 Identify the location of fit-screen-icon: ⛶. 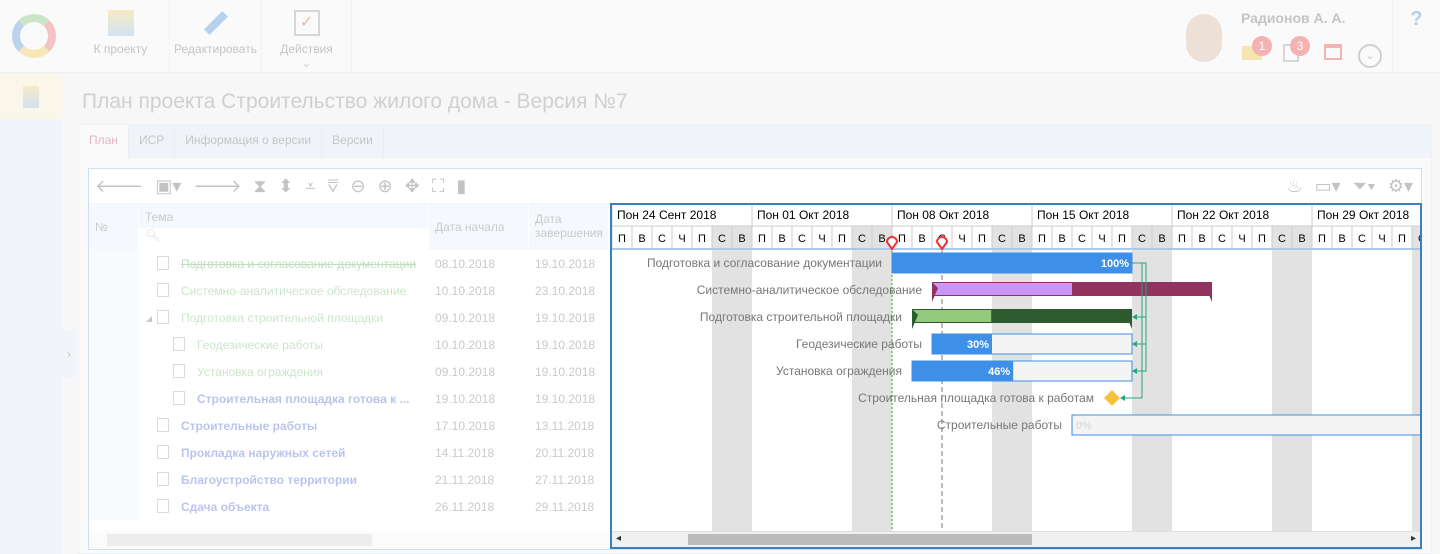
(438, 186).